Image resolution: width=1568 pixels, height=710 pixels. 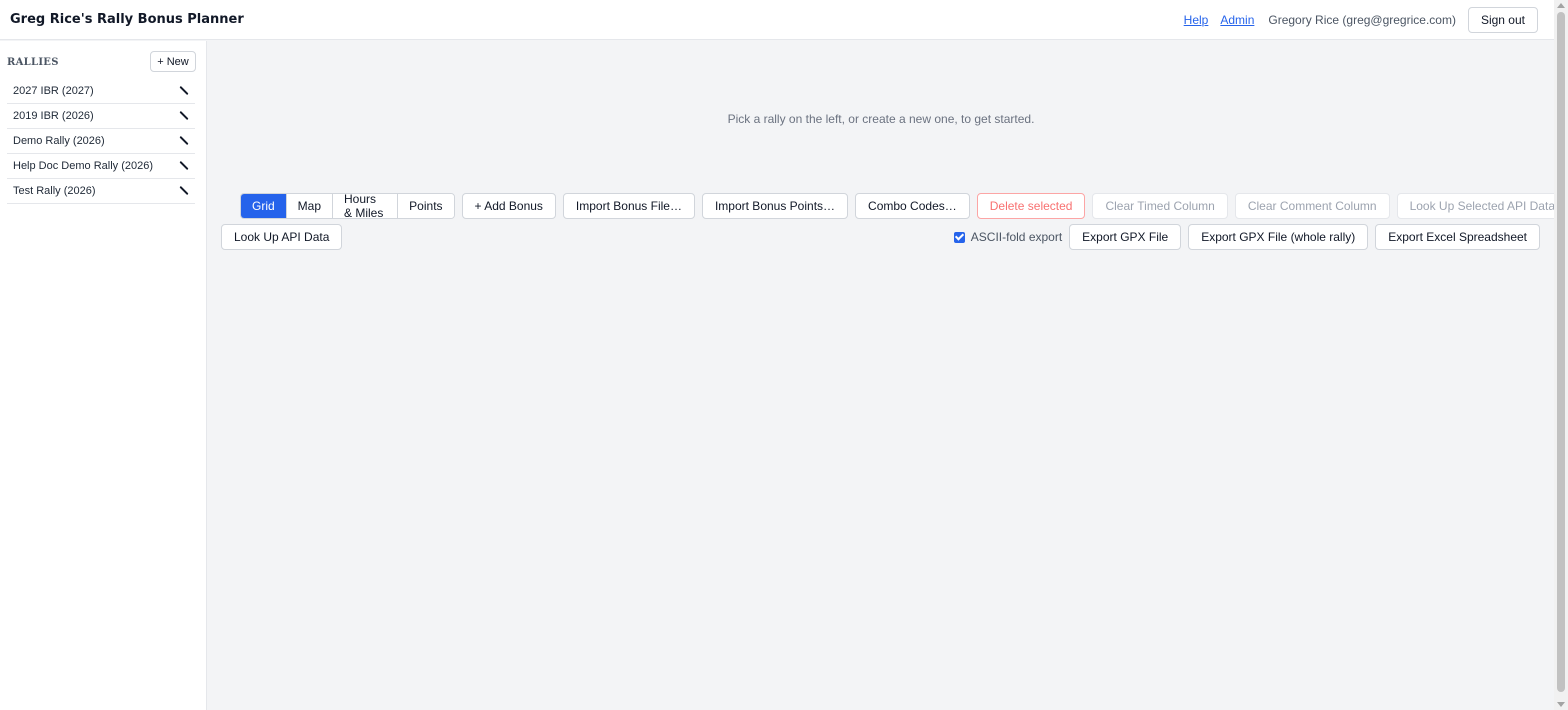 I want to click on ascii-fold-toggle: ASCII-fold export, so click(x=1008, y=237).